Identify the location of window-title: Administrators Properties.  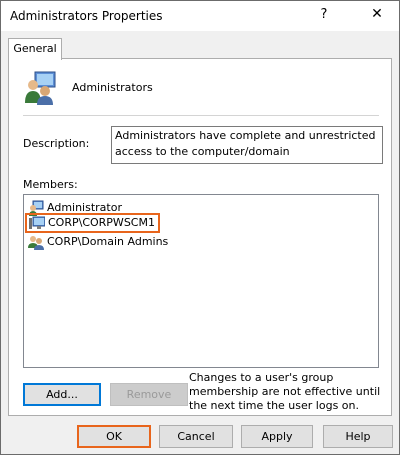
(86, 16).